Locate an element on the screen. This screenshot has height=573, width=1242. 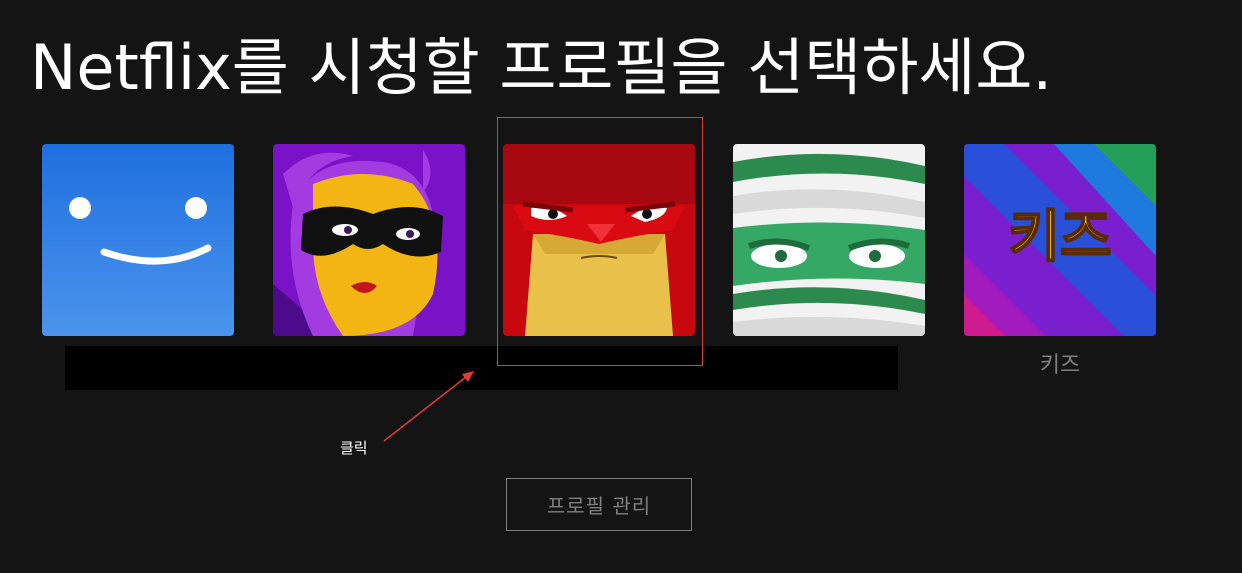
kids-avatar-text: 키즈 is located at coordinates (1059, 237).